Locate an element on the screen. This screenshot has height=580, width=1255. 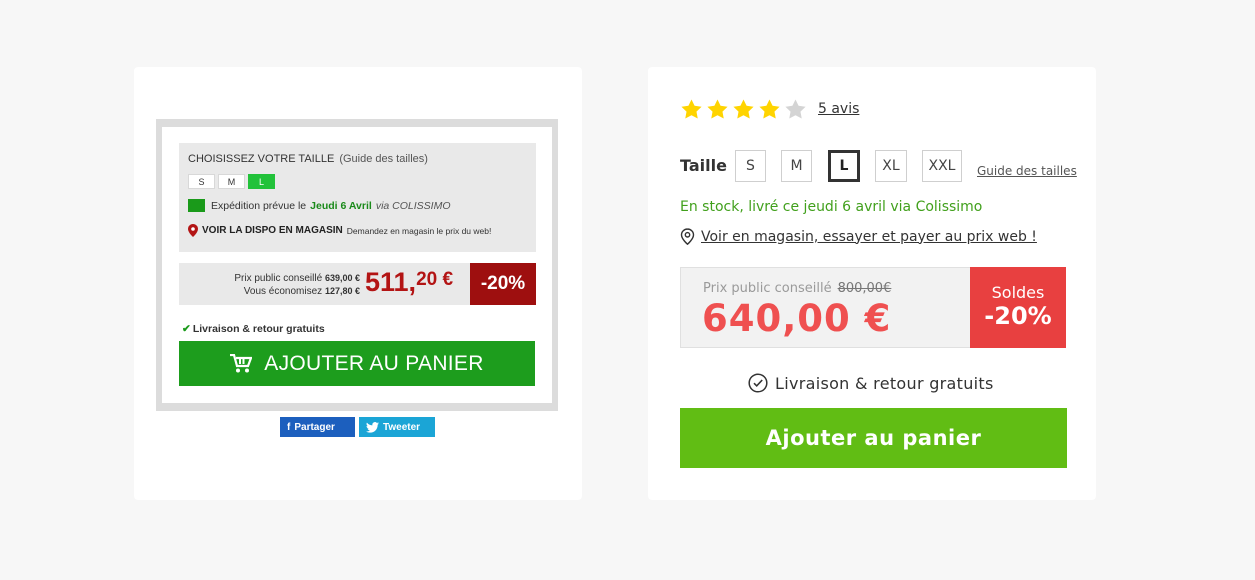
sale-badge: Soldes -20% is located at coordinates (1018, 307).